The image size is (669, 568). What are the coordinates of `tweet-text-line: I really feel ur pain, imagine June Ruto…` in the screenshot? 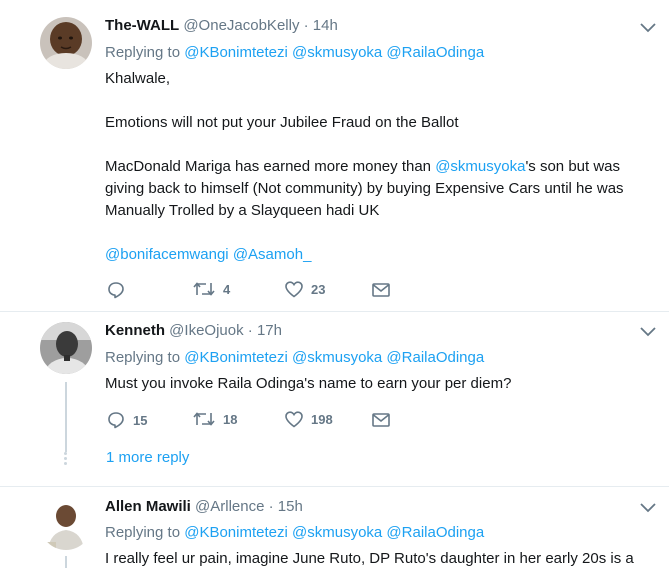 It's located at (369, 558).